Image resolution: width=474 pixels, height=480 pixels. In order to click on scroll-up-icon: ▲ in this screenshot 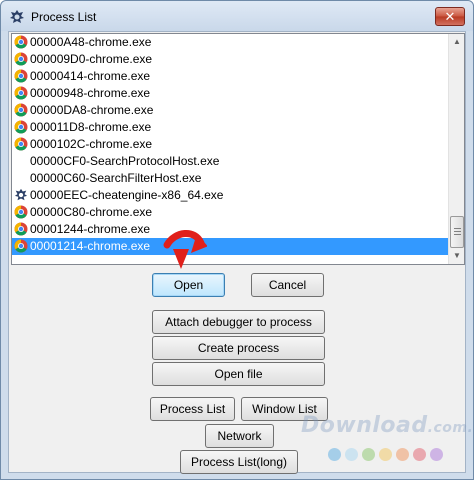, I will do `click(456, 42)`.